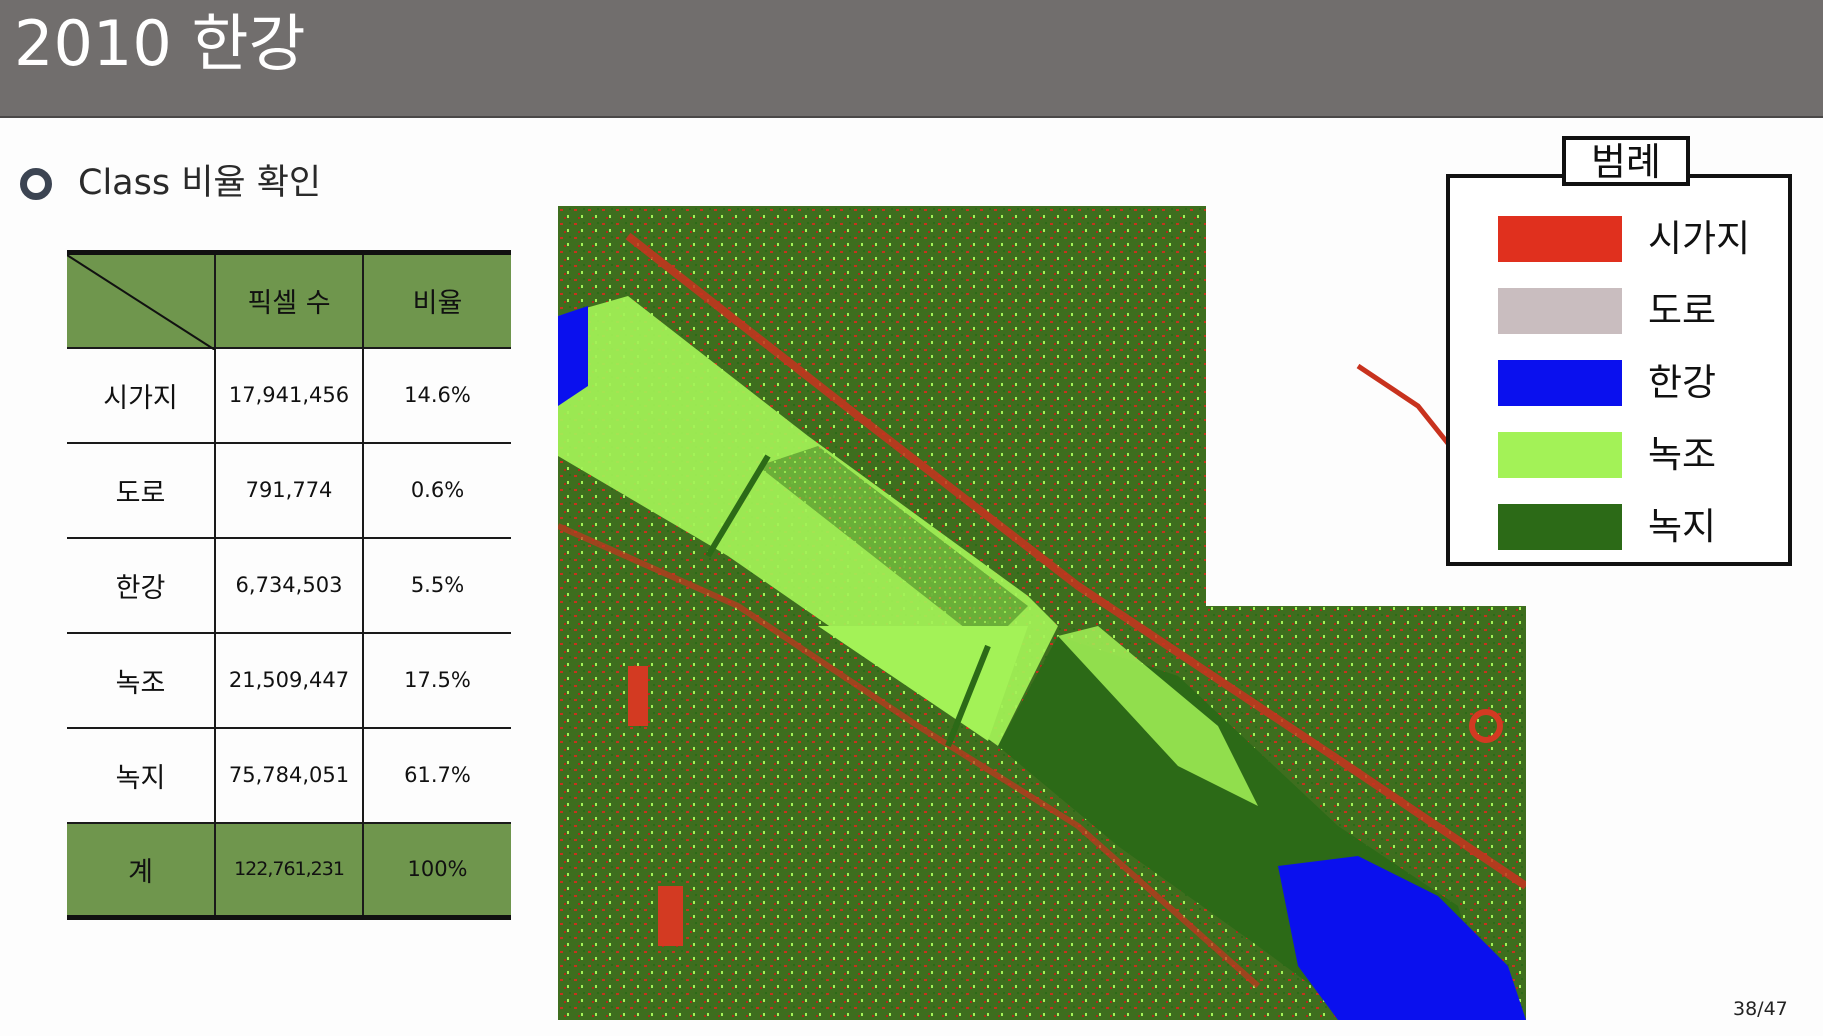 This screenshot has width=1823, height=1036. Describe the element at coordinates (1626, 161) in the screenshot. I see `legend-title: 범례` at that location.